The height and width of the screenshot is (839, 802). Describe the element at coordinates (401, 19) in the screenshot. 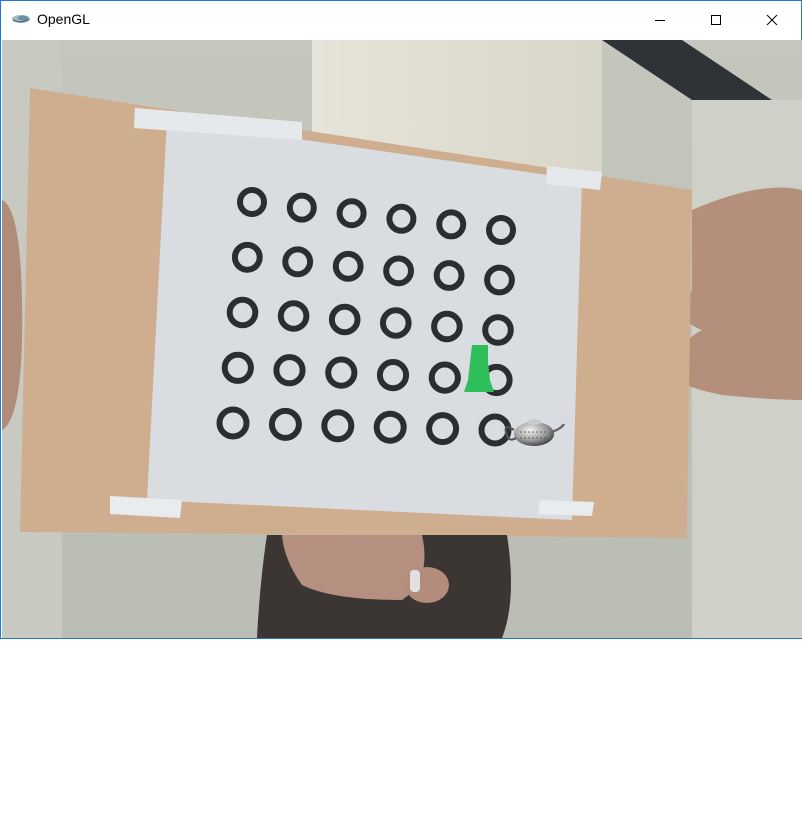

I see `title-bar: OpenGL` at that location.